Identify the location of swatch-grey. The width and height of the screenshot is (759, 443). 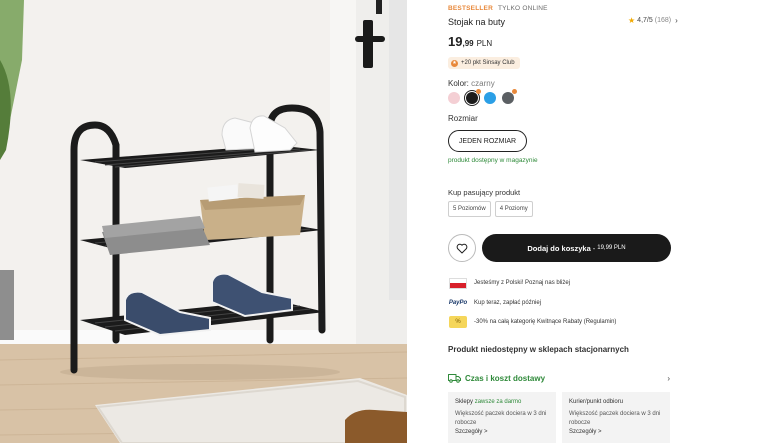
(509, 96).